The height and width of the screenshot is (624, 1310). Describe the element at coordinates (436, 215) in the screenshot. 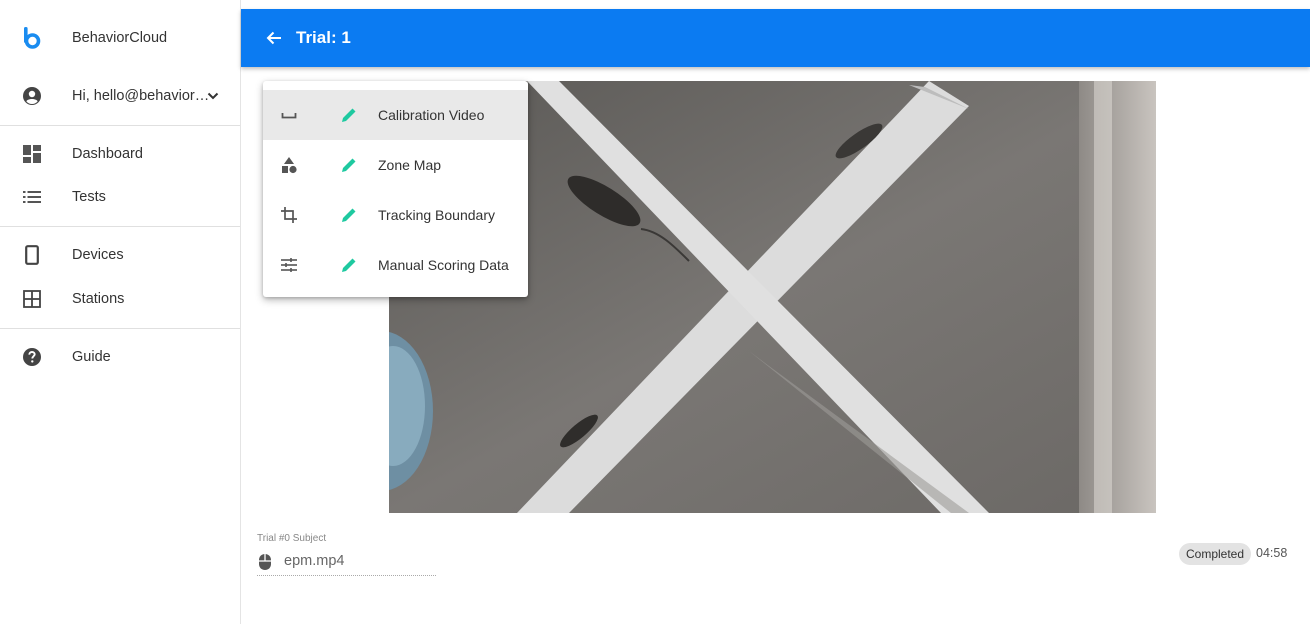

I see `menu-item-label: Tracking Boundary` at that location.